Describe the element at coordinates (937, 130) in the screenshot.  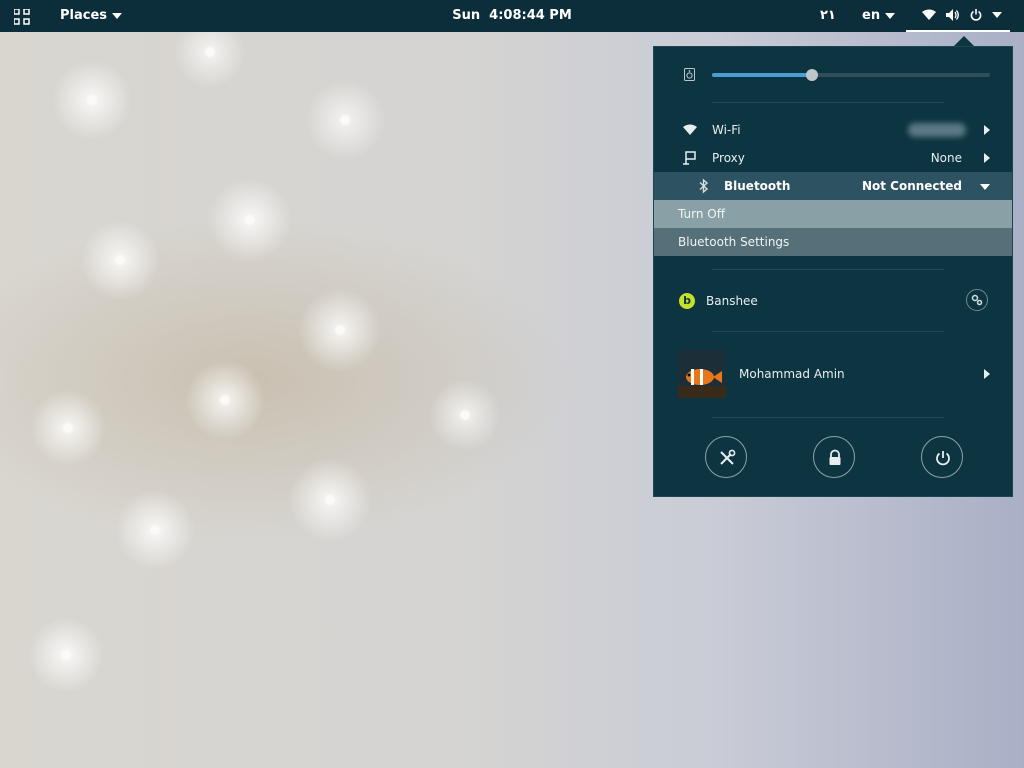
I see `wifi-network-name-blurred` at that location.